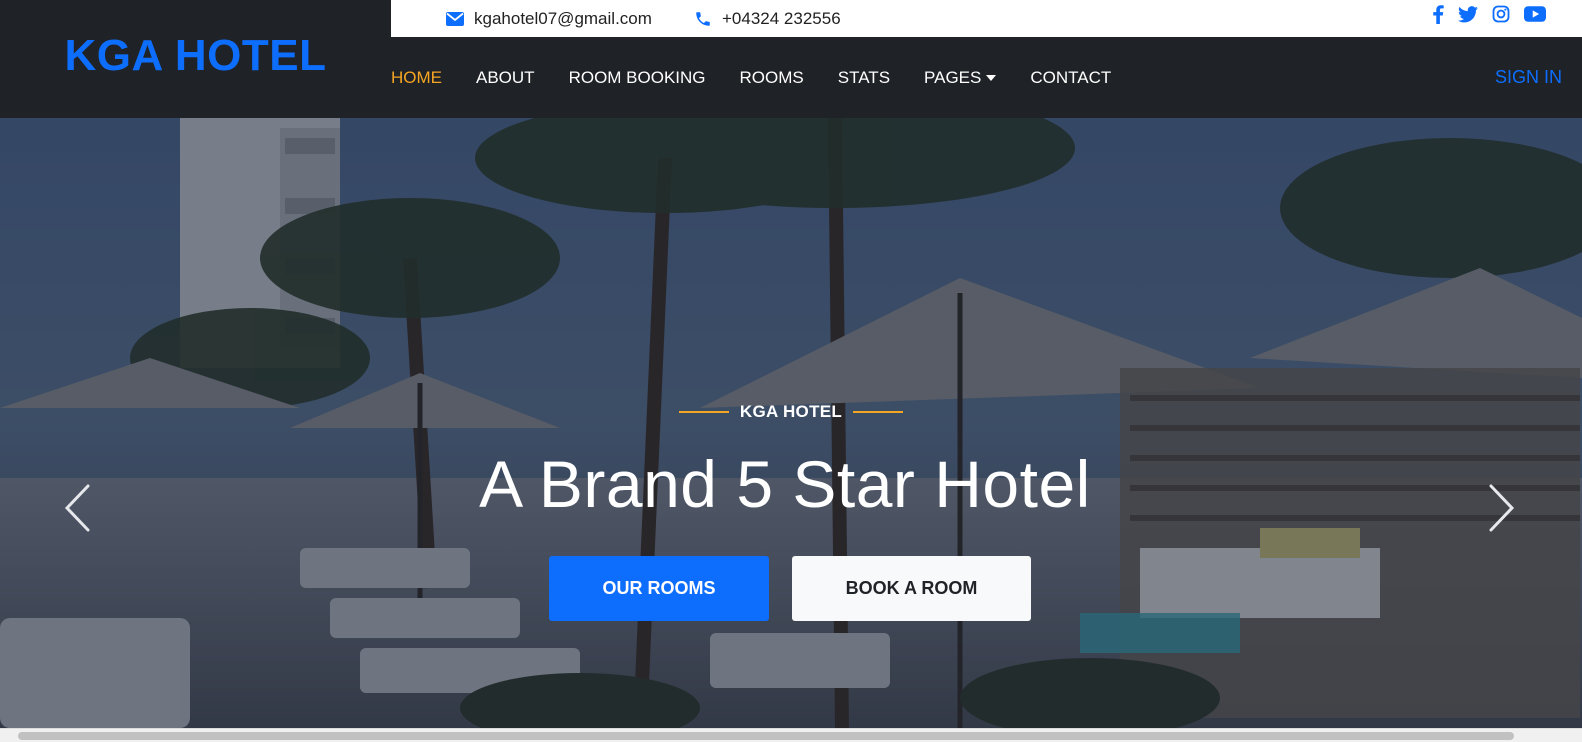  What do you see at coordinates (1489, 14) in the screenshot?
I see `social-links` at bounding box center [1489, 14].